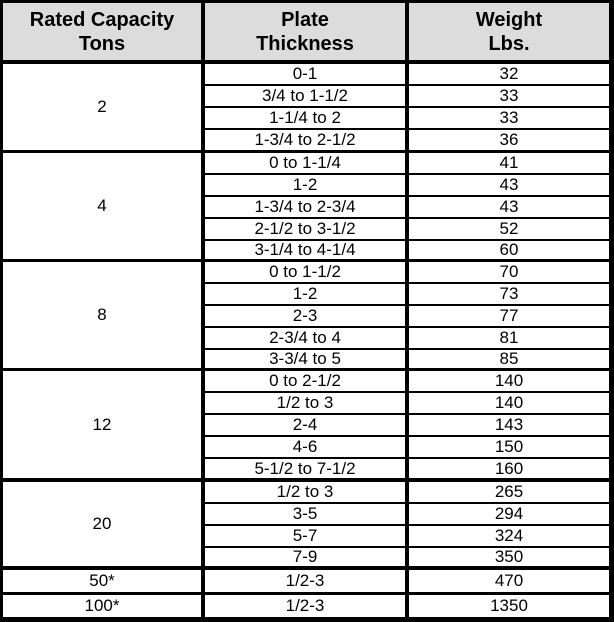 The width and height of the screenshot is (614, 622). Describe the element at coordinates (509, 557) in the screenshot. I see `weight-cell: 350` at that location.